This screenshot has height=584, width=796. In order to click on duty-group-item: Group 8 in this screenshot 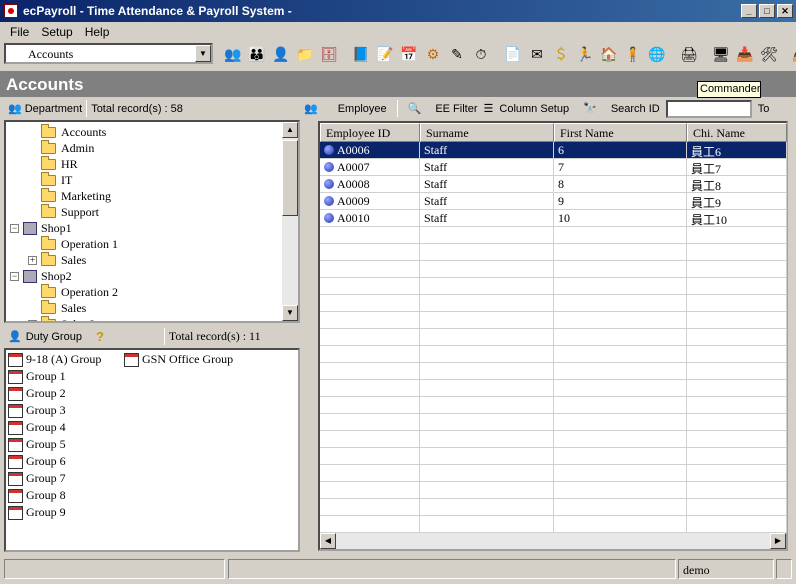, I will do `click(37, 495)`.